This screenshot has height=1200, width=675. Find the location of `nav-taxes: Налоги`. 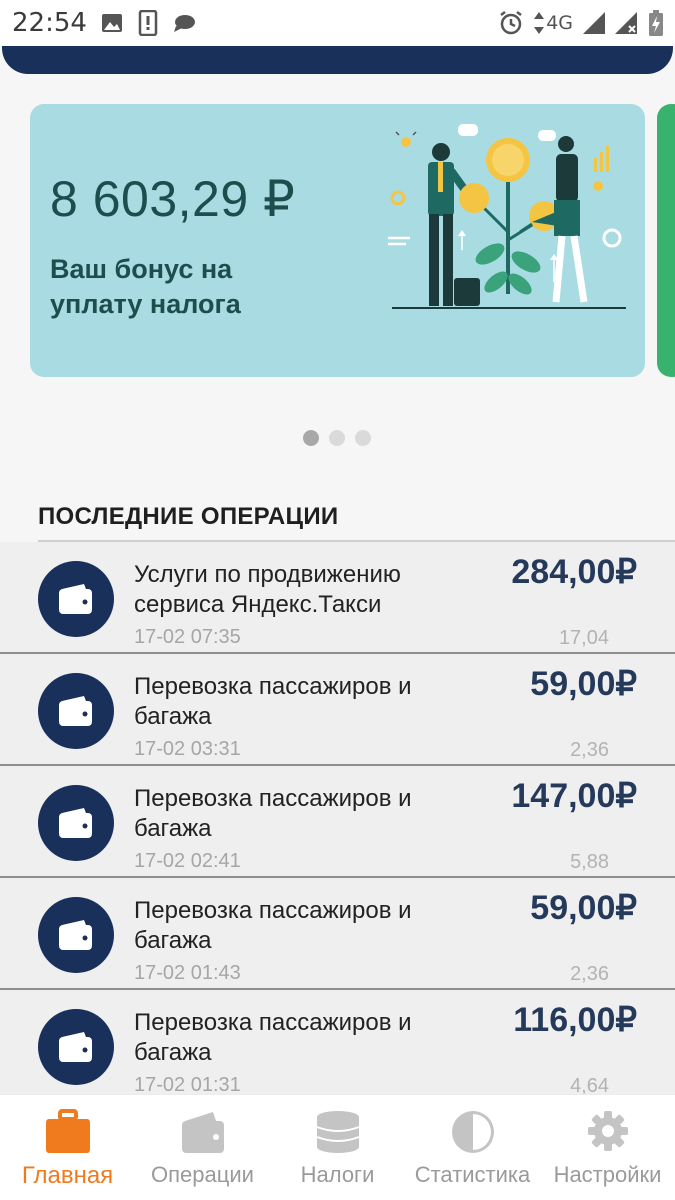

nav-taxes: Налоги is located at coordinates (337, 1147).